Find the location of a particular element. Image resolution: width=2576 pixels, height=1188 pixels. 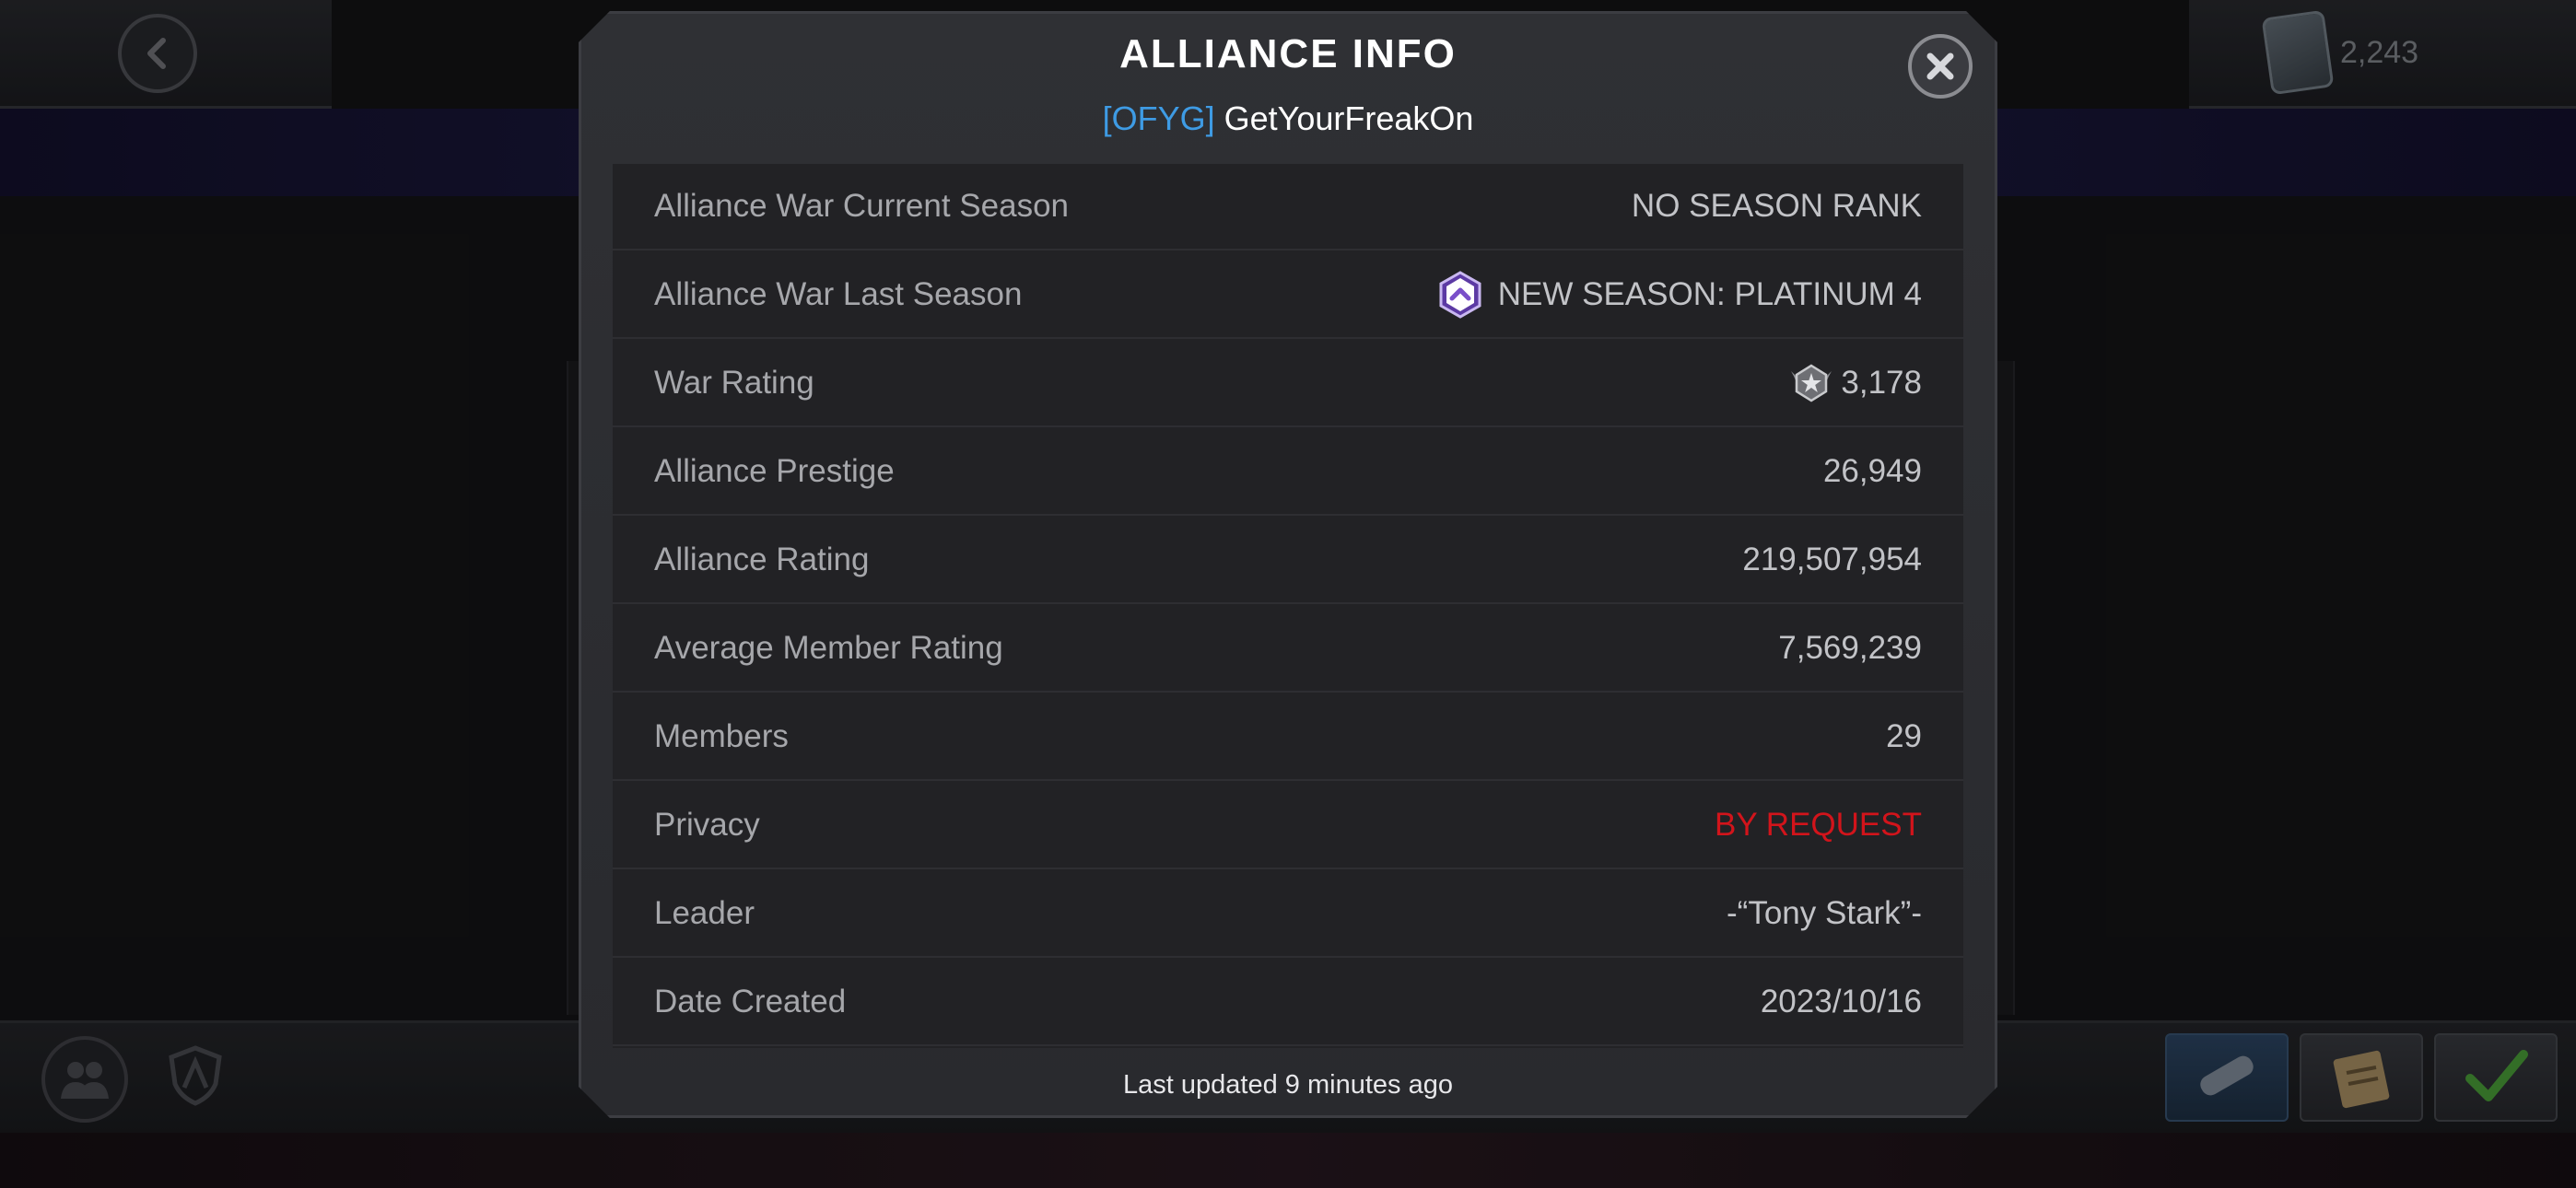

close-button is located at coordinates (1941, 66).